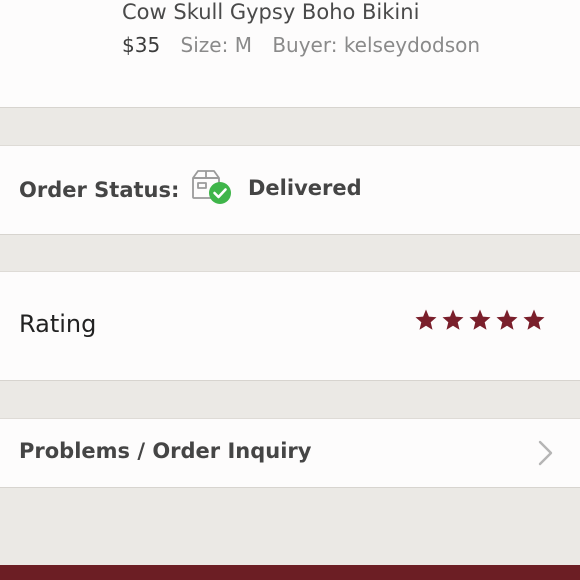 This screenshot has height=580, width=580. What do you see at coordinates (58, 324) in the screenshot?
I see `rating-label: Rating` at bounding box center [58, 324].